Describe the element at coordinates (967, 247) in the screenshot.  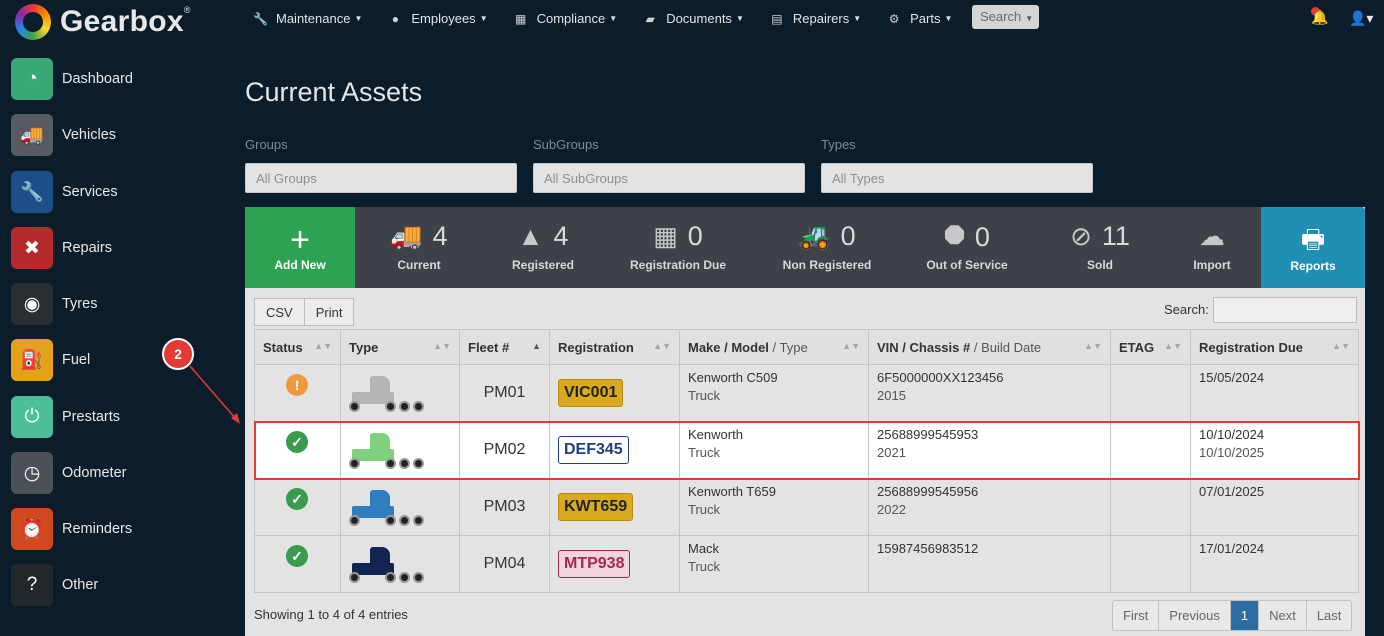
I see `stat-out-of-service: ⯃ 0 Out of Service` at that location.